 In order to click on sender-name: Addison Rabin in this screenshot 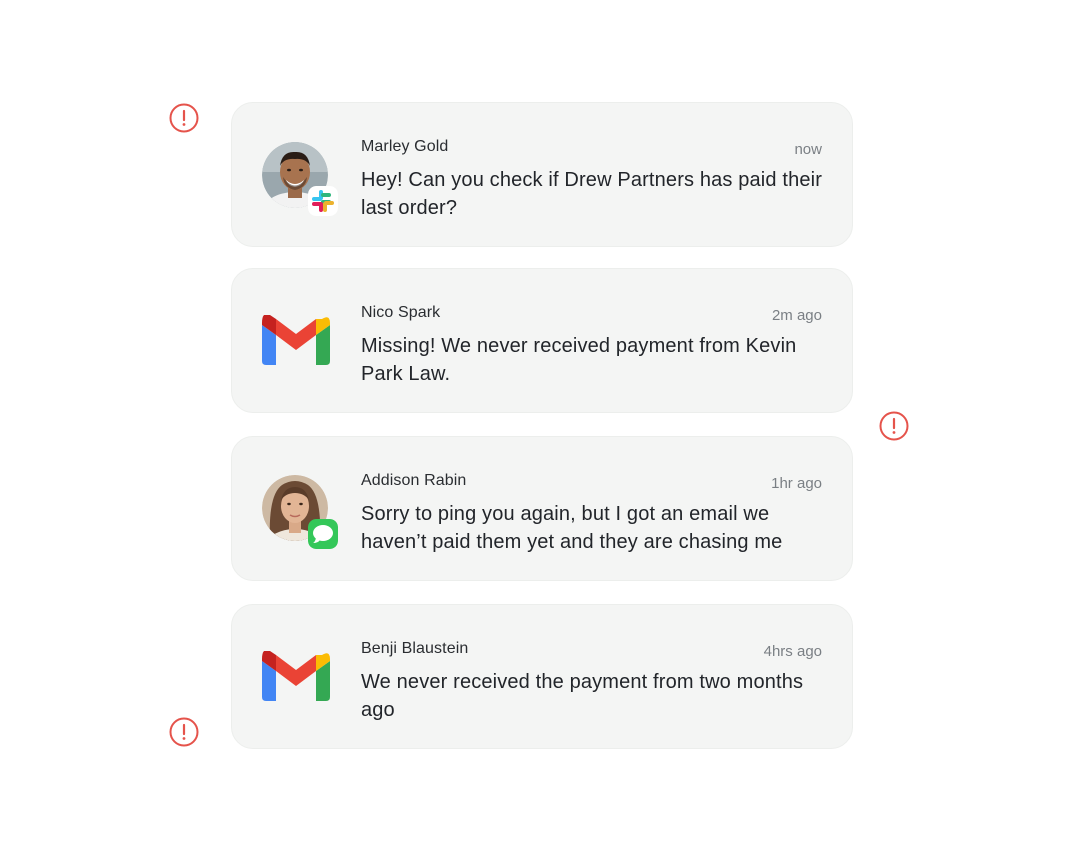, I will do `click(414, 480)`.